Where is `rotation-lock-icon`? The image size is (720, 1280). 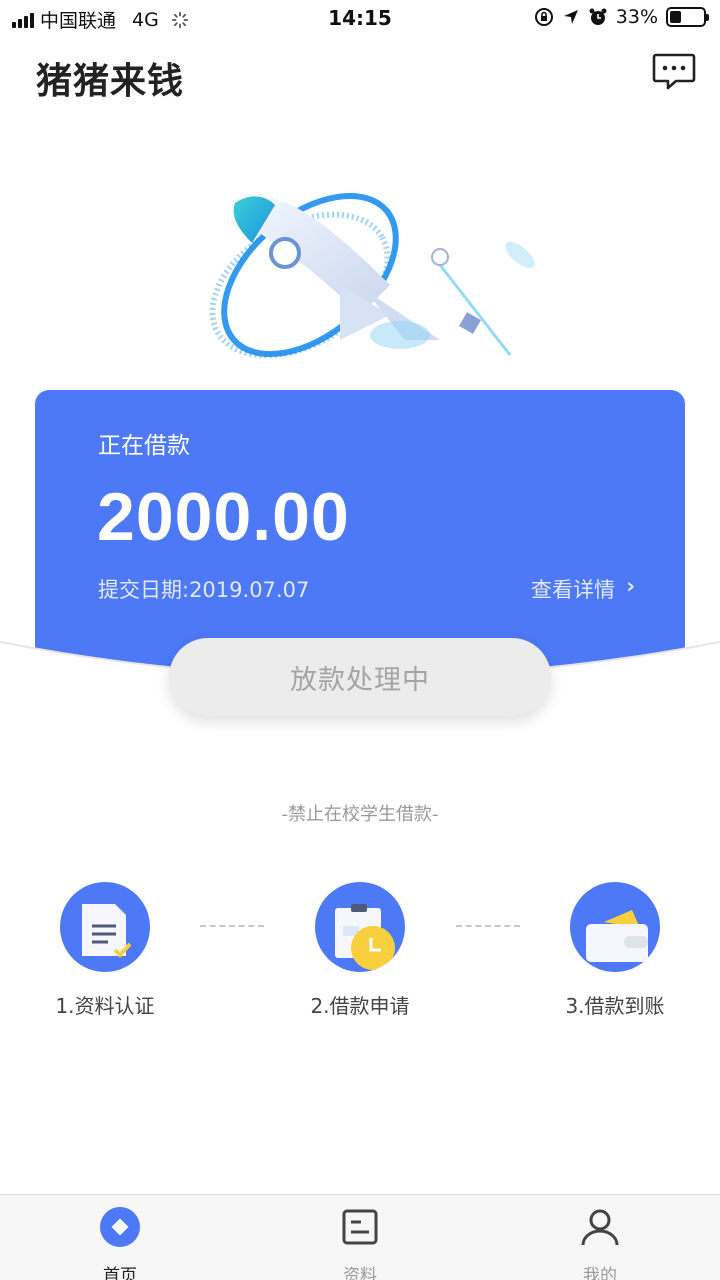
rotation-lock-icon is located at coordinates (543, 17).